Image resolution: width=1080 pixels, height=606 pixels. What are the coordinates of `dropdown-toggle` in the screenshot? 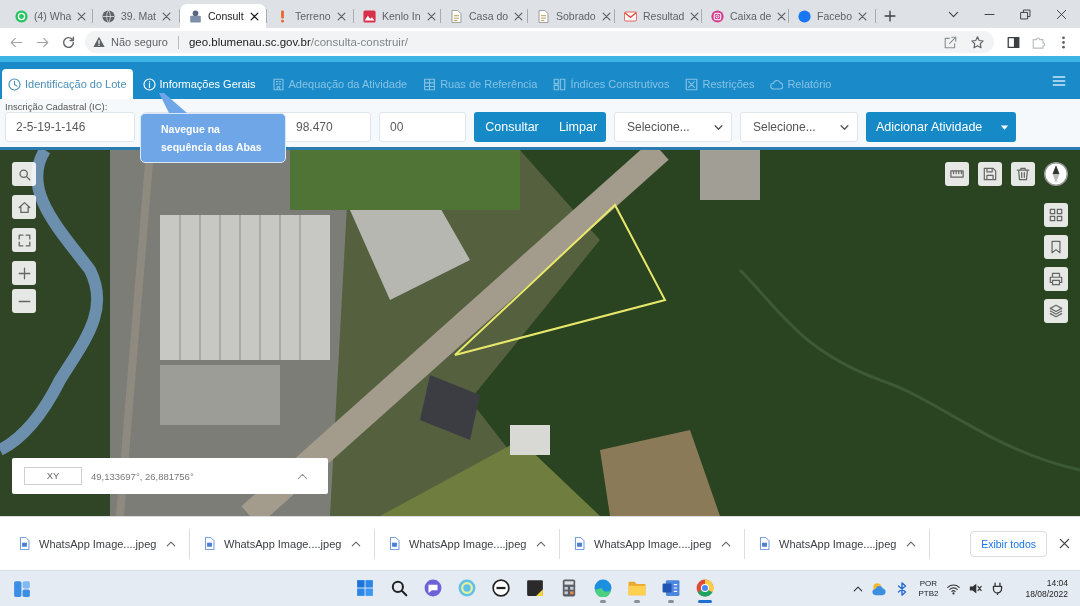 It's located at (1004, 127).